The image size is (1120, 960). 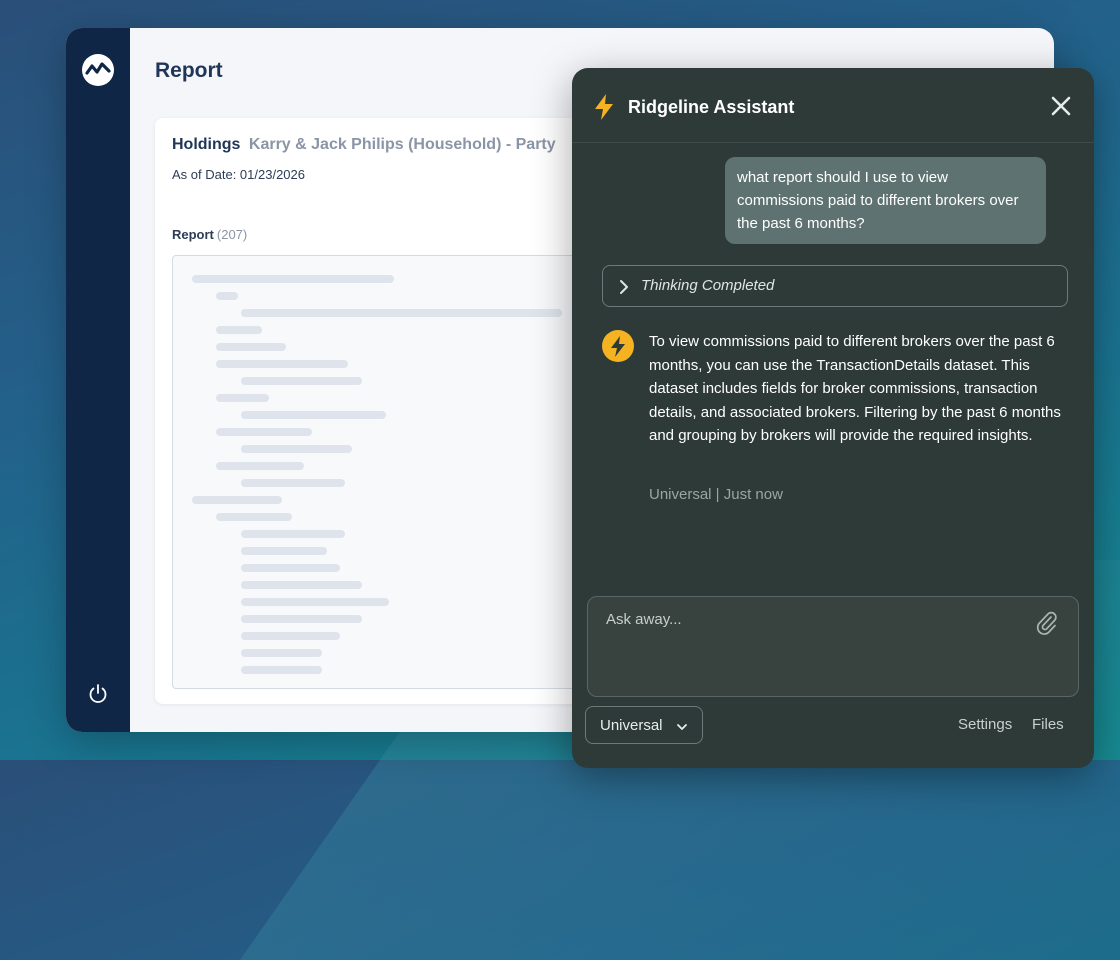 What do you see at coordinates (1046, 622) in the screenshot?
I see `paperclip-icon` at bounding box center [1046, 622].